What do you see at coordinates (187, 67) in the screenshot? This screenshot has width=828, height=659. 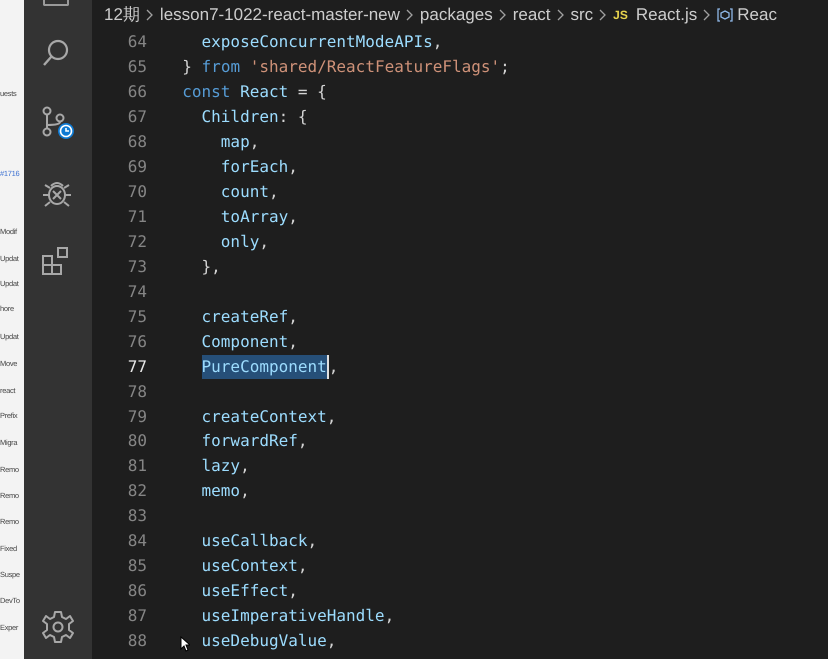 I see `code-token: }` at bounding box center [187, 67].